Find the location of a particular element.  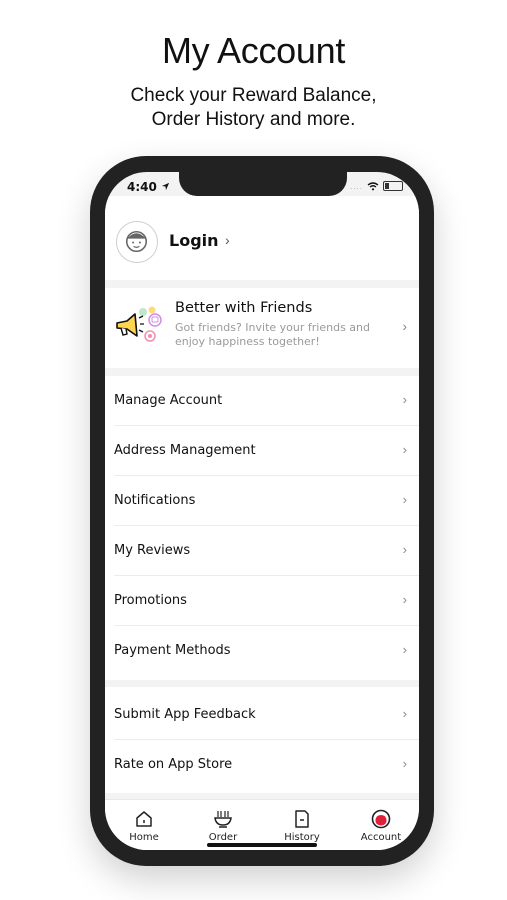

status-time-text: 4:40 is located at coordinates (142, 187).